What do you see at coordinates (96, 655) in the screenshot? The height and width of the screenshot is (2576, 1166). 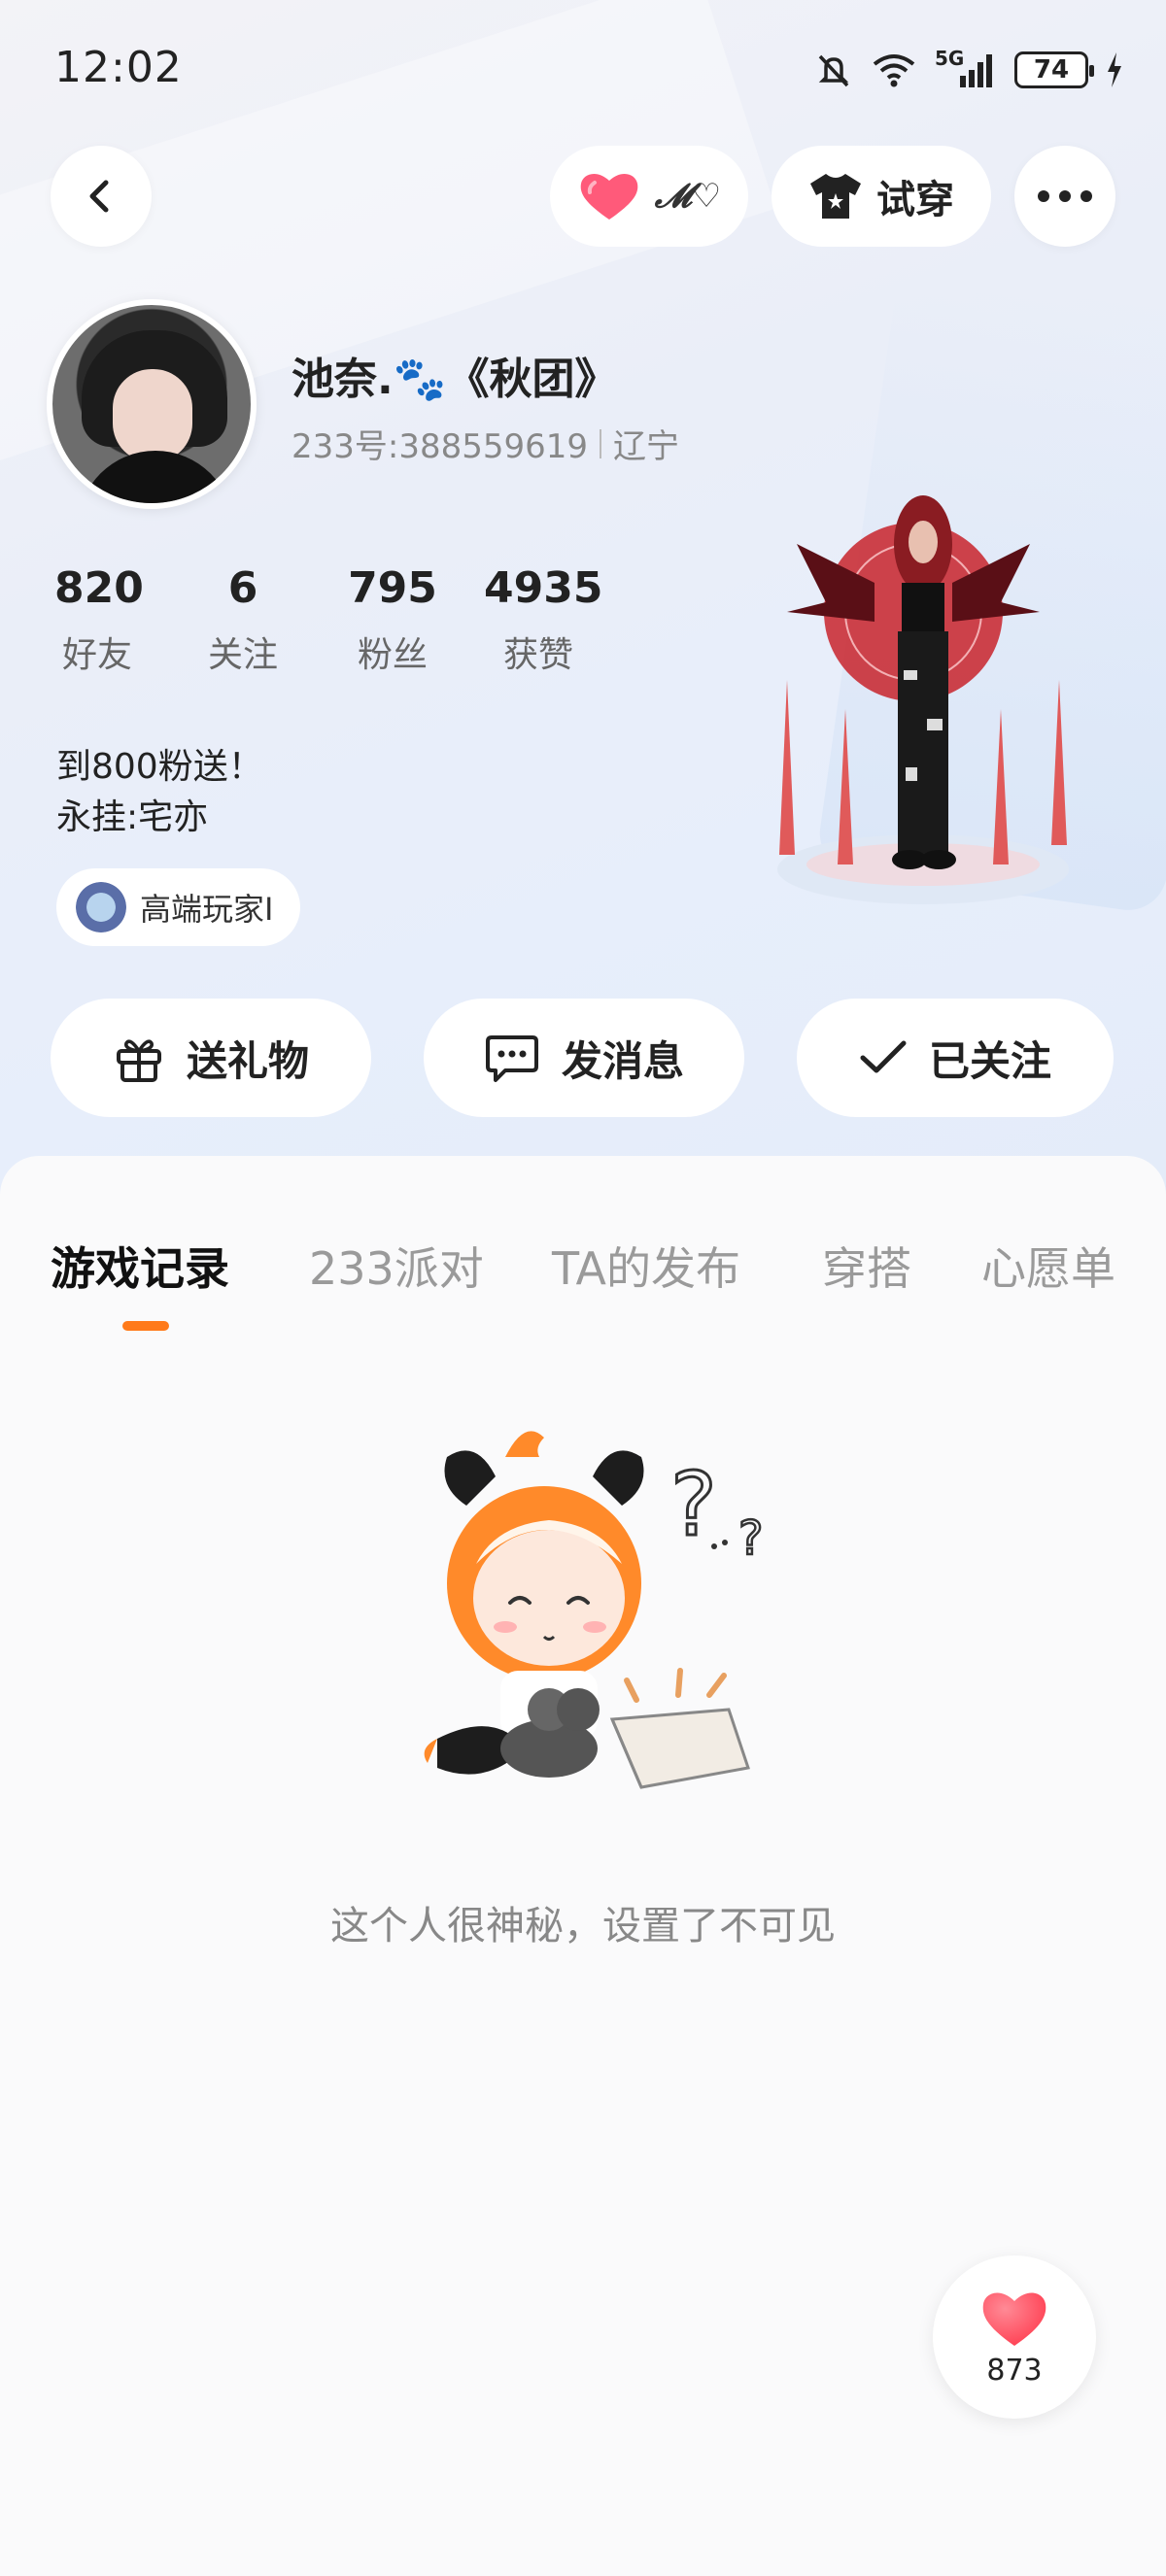 I see `stat-label: 好友` at bounding box center [96, 655].